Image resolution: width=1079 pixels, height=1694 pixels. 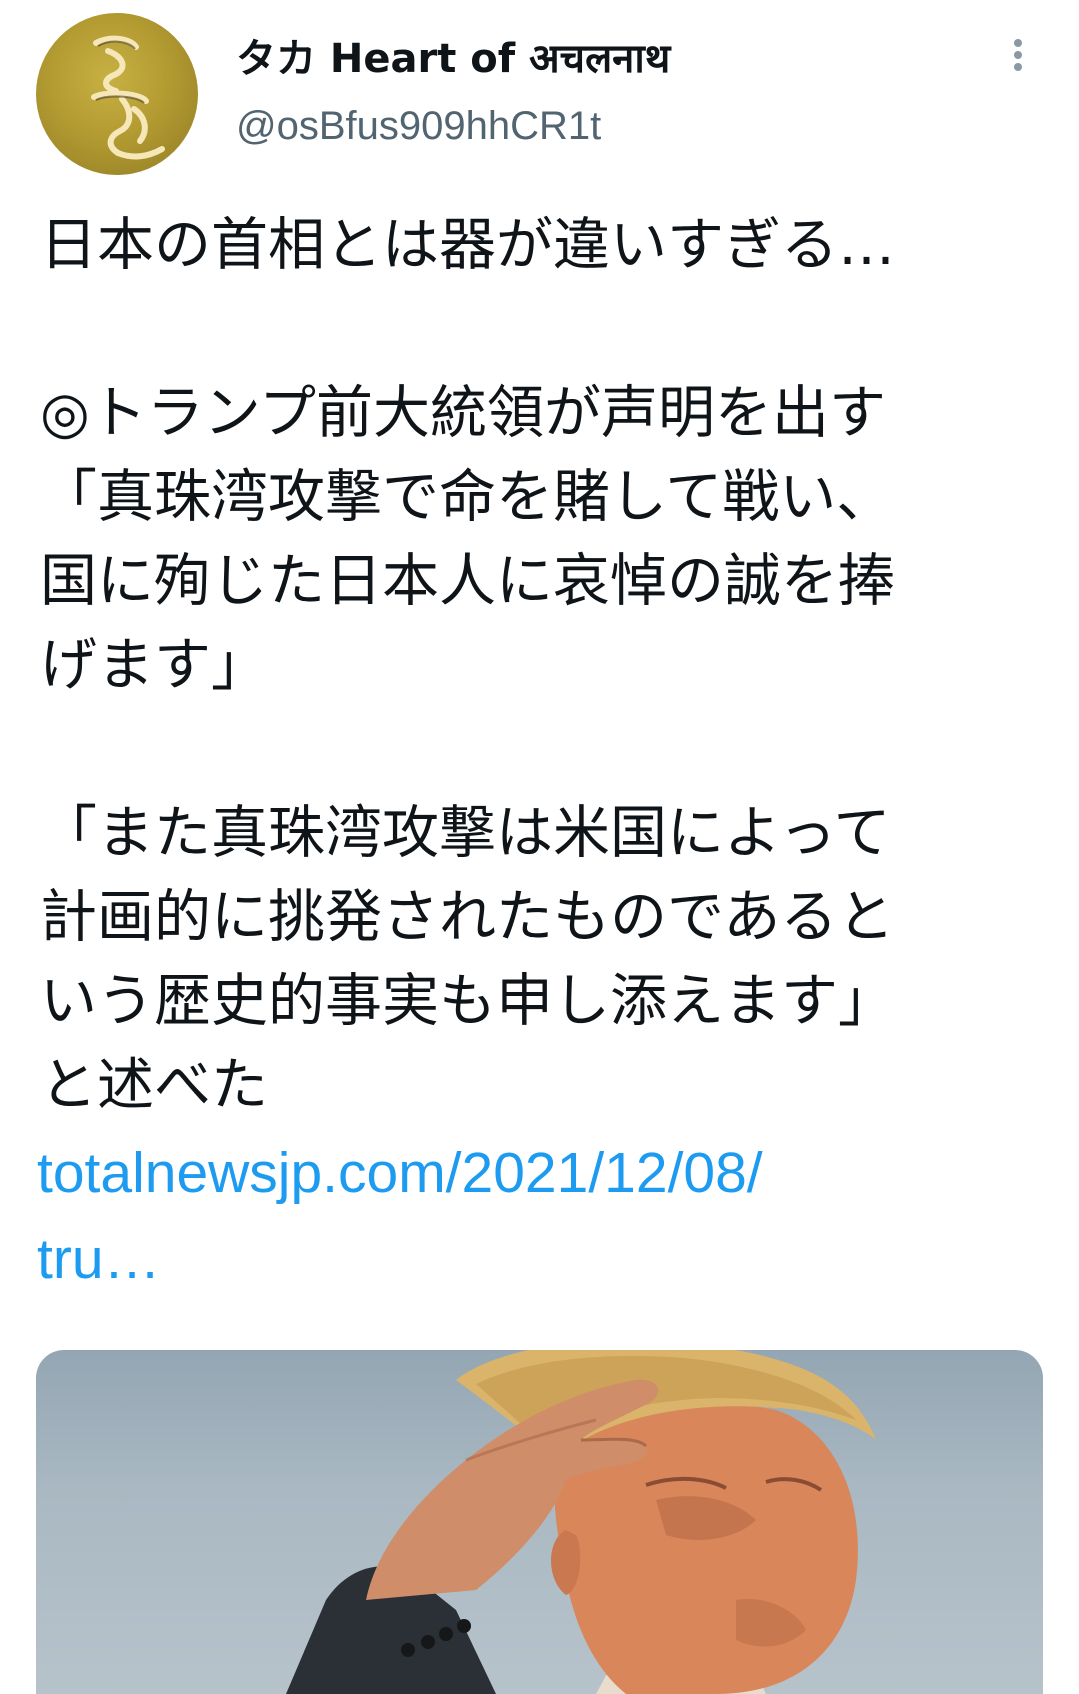 I want to click on tweet-line: と述べた, so click(x=154, y=1085).